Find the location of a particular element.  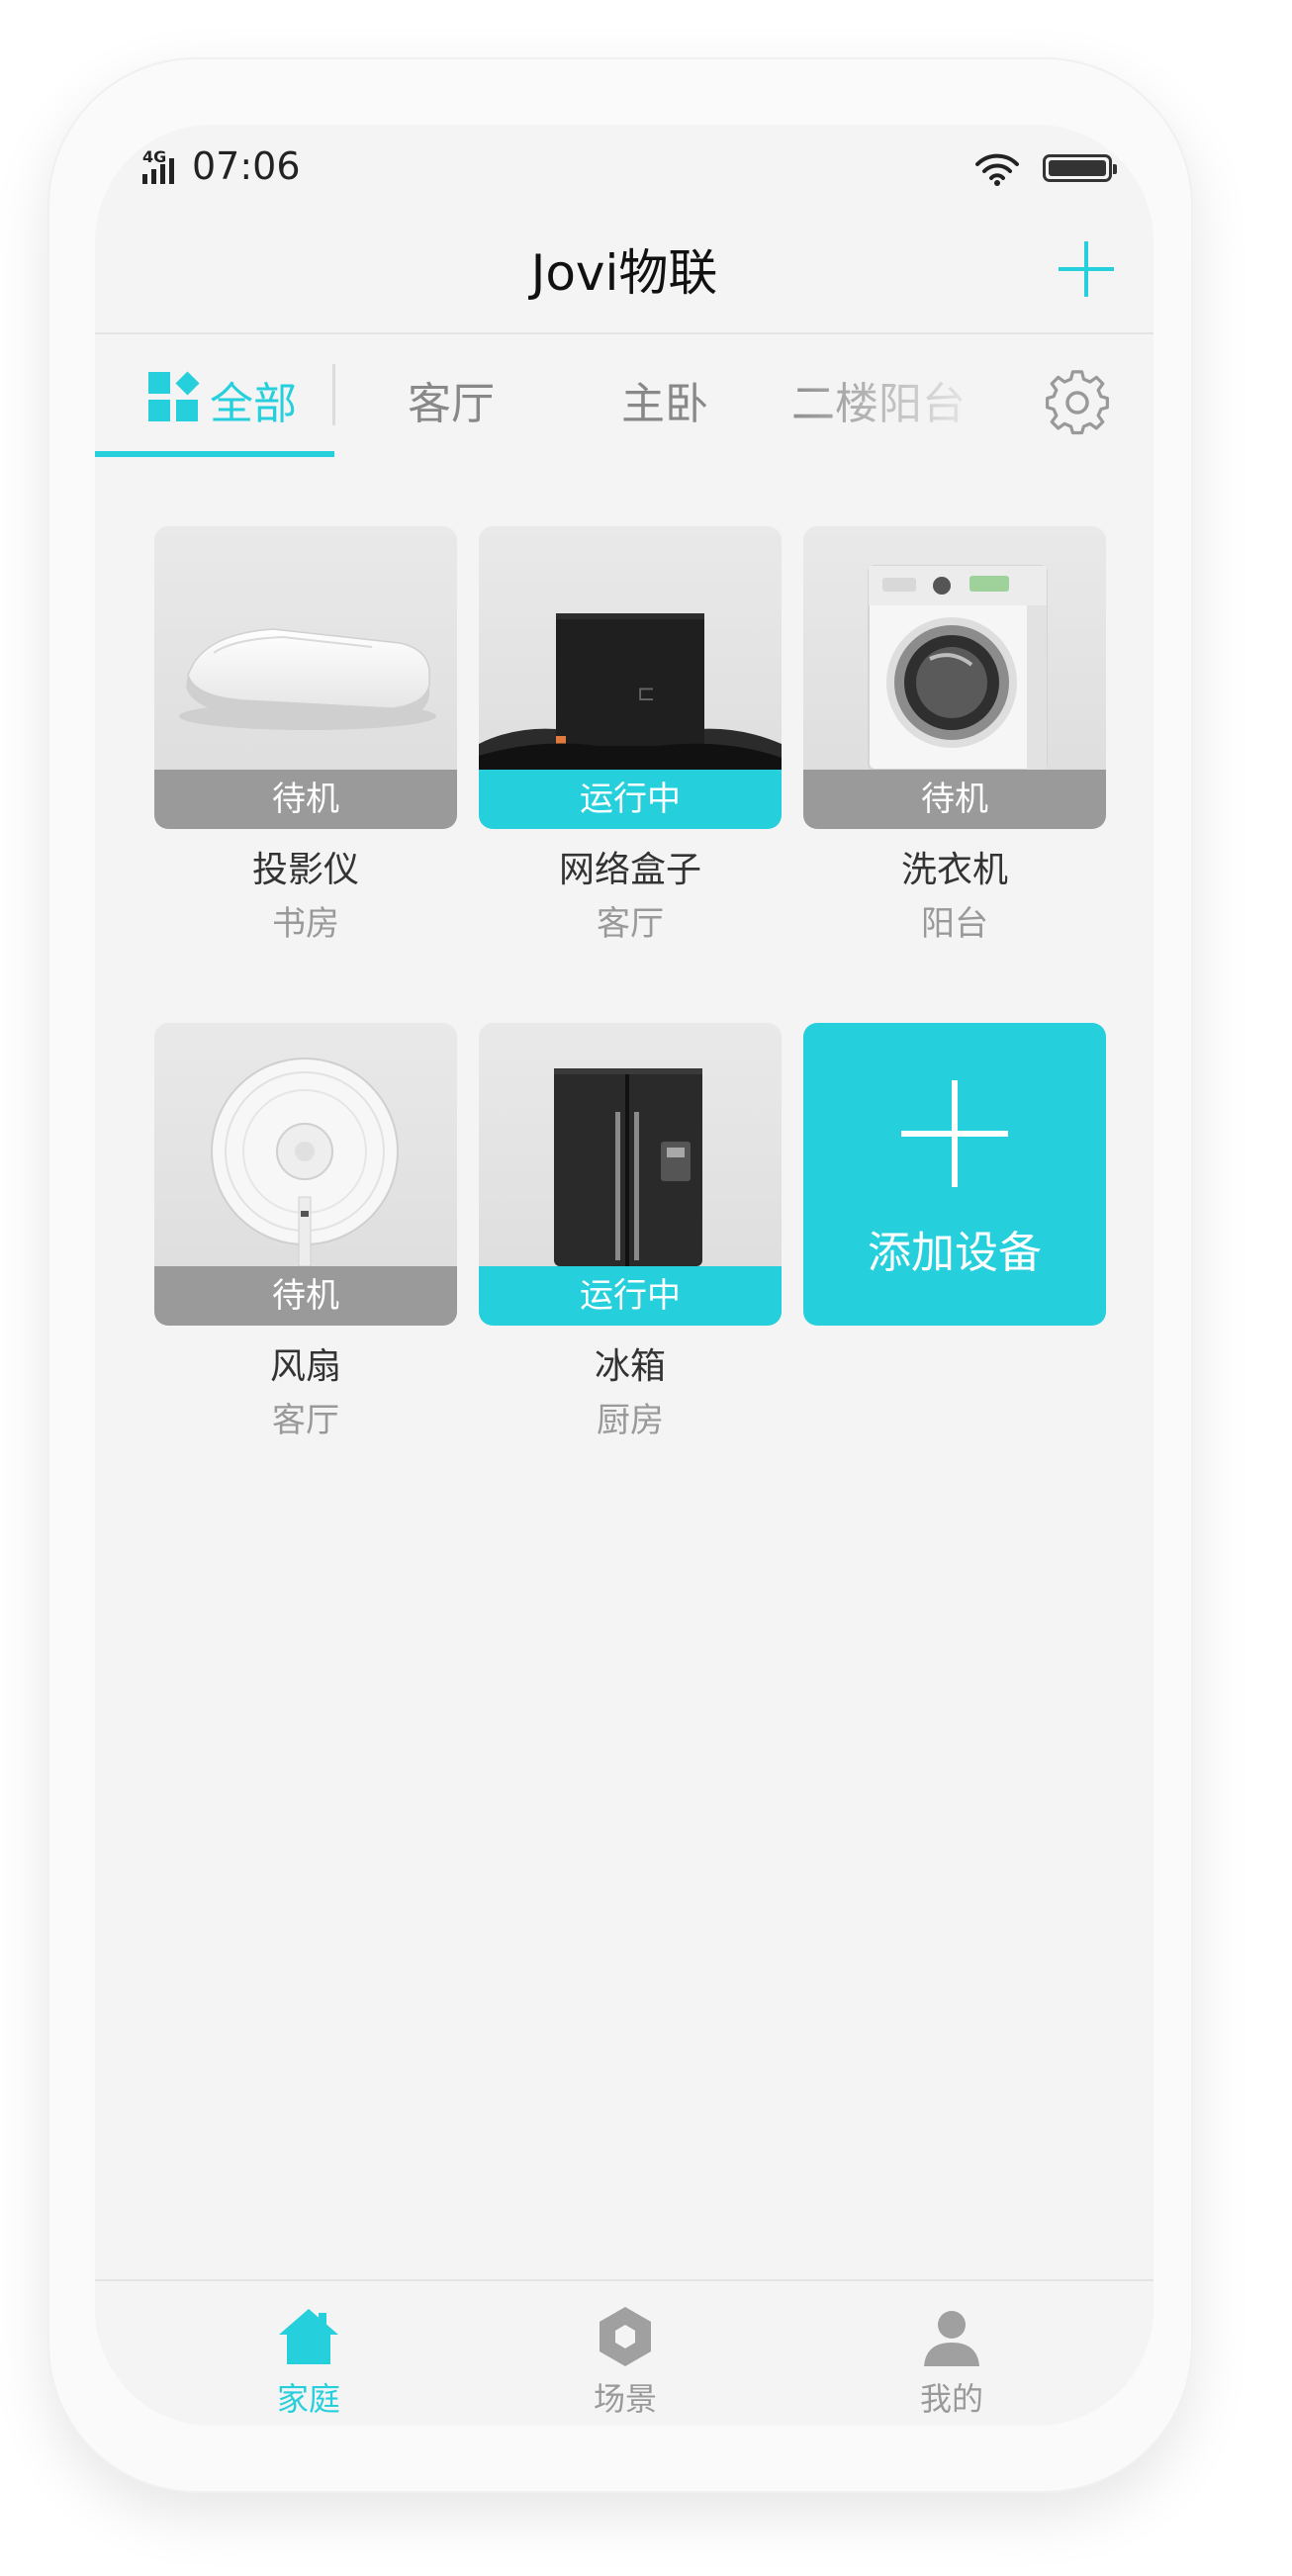

app-title: Jovi物联 is located at coordinates (624, 273).